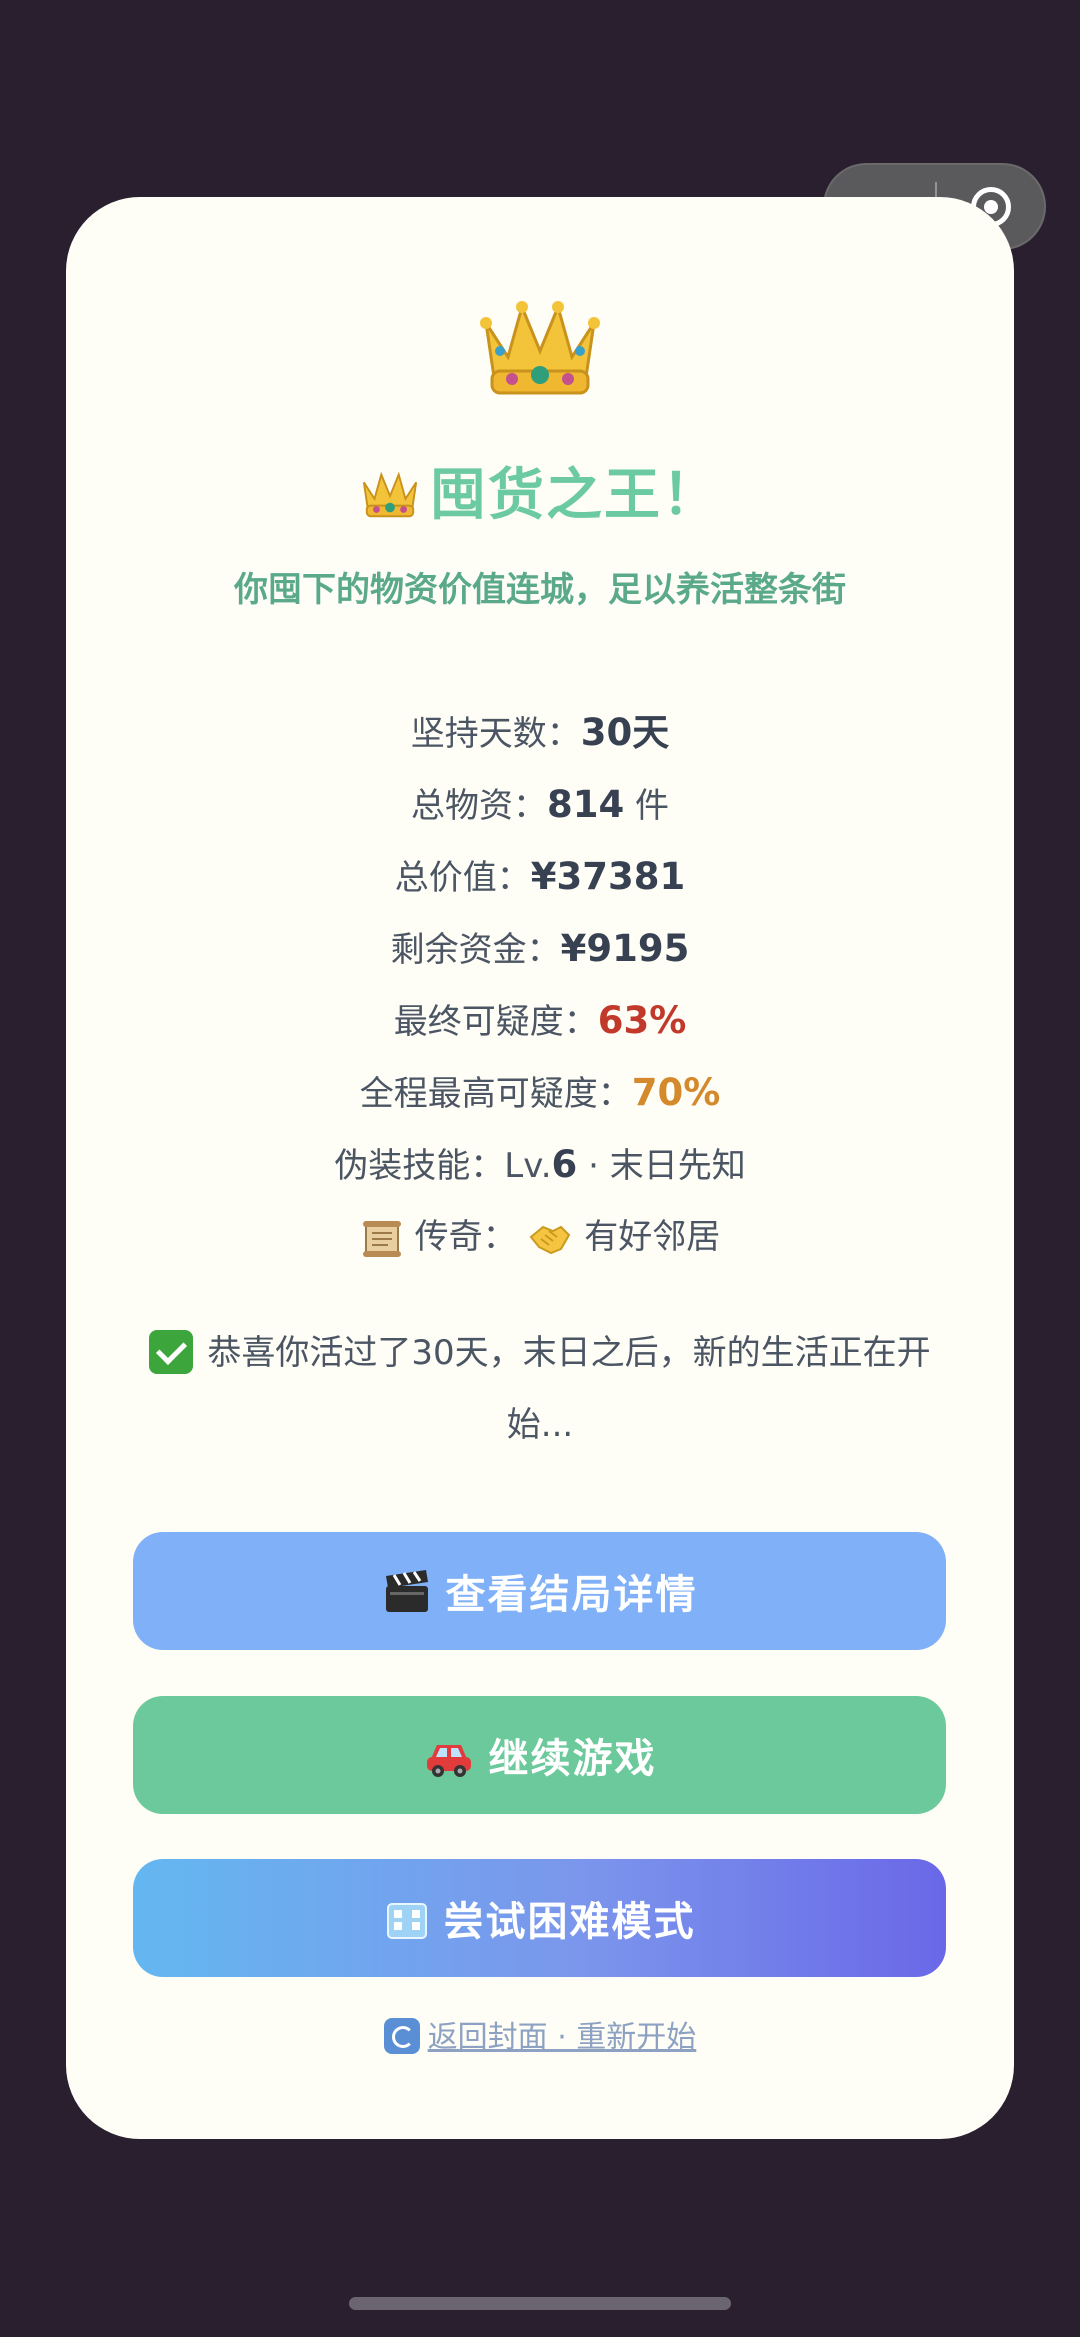  I want to click on subtitle: 你囤下的物资价值连城，足以养活整条街, so click(540, 590).